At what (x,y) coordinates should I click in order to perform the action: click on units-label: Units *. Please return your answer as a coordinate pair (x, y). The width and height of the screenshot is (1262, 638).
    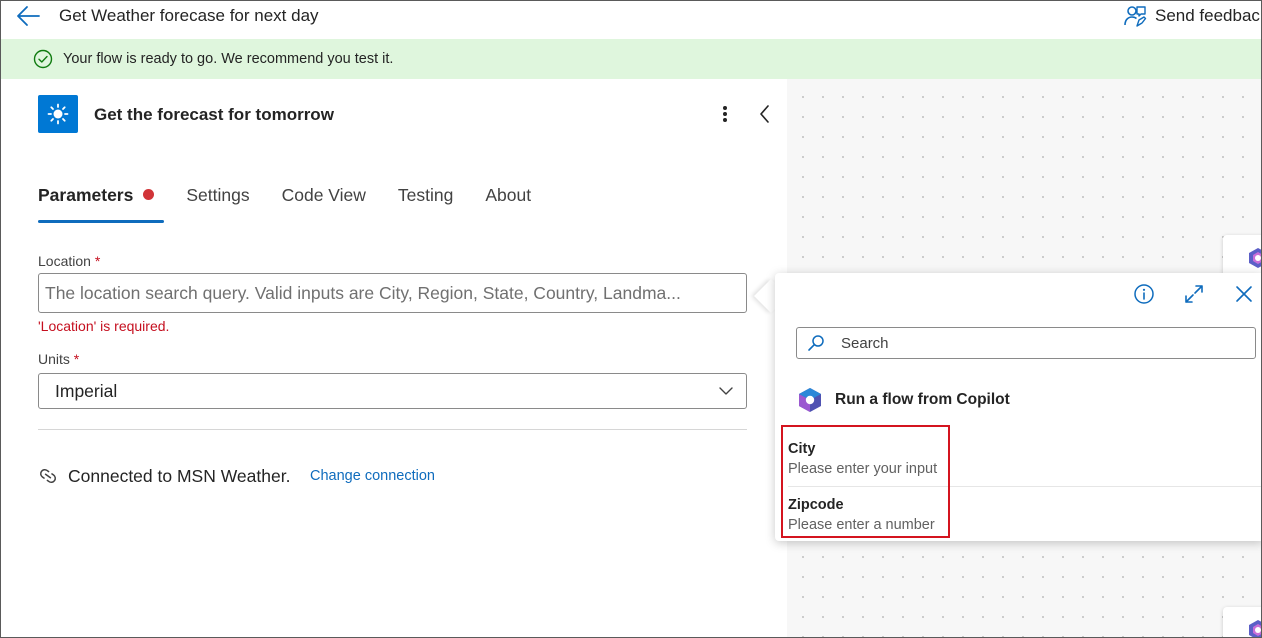
    Looking at the image, I should click on (58, 359).